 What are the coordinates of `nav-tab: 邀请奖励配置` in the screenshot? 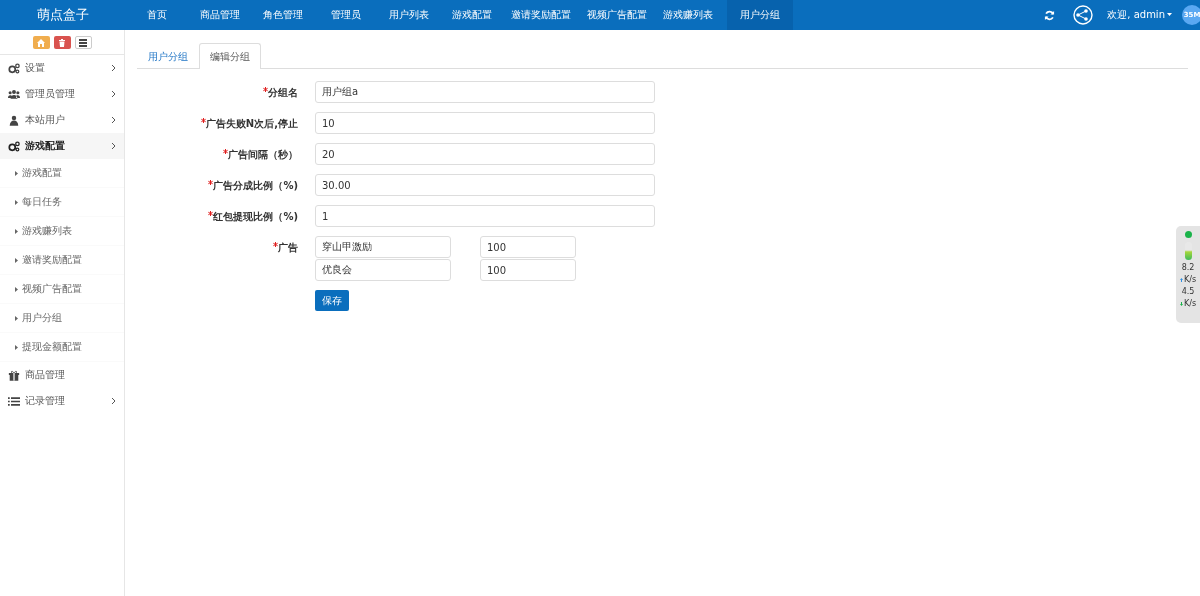 It's located at (541, 15).